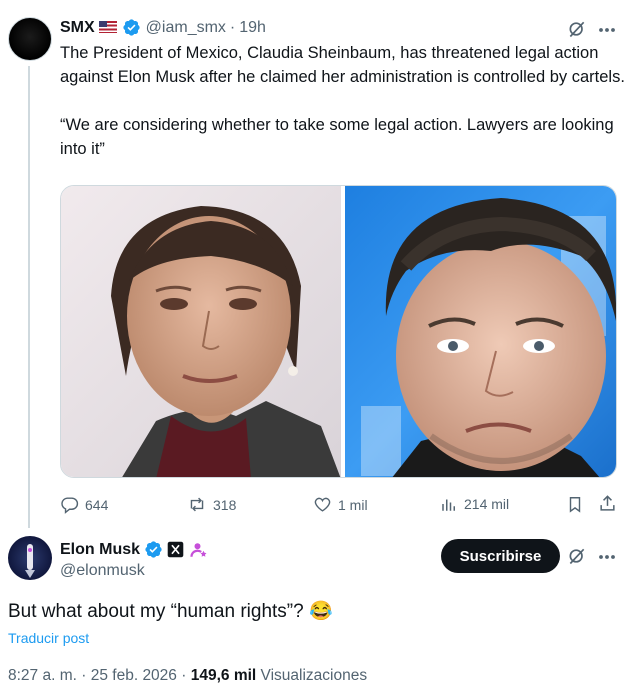 This screenshot has height=698, width=640. I want to click on like-count: 1 mil, so click(353, 504).